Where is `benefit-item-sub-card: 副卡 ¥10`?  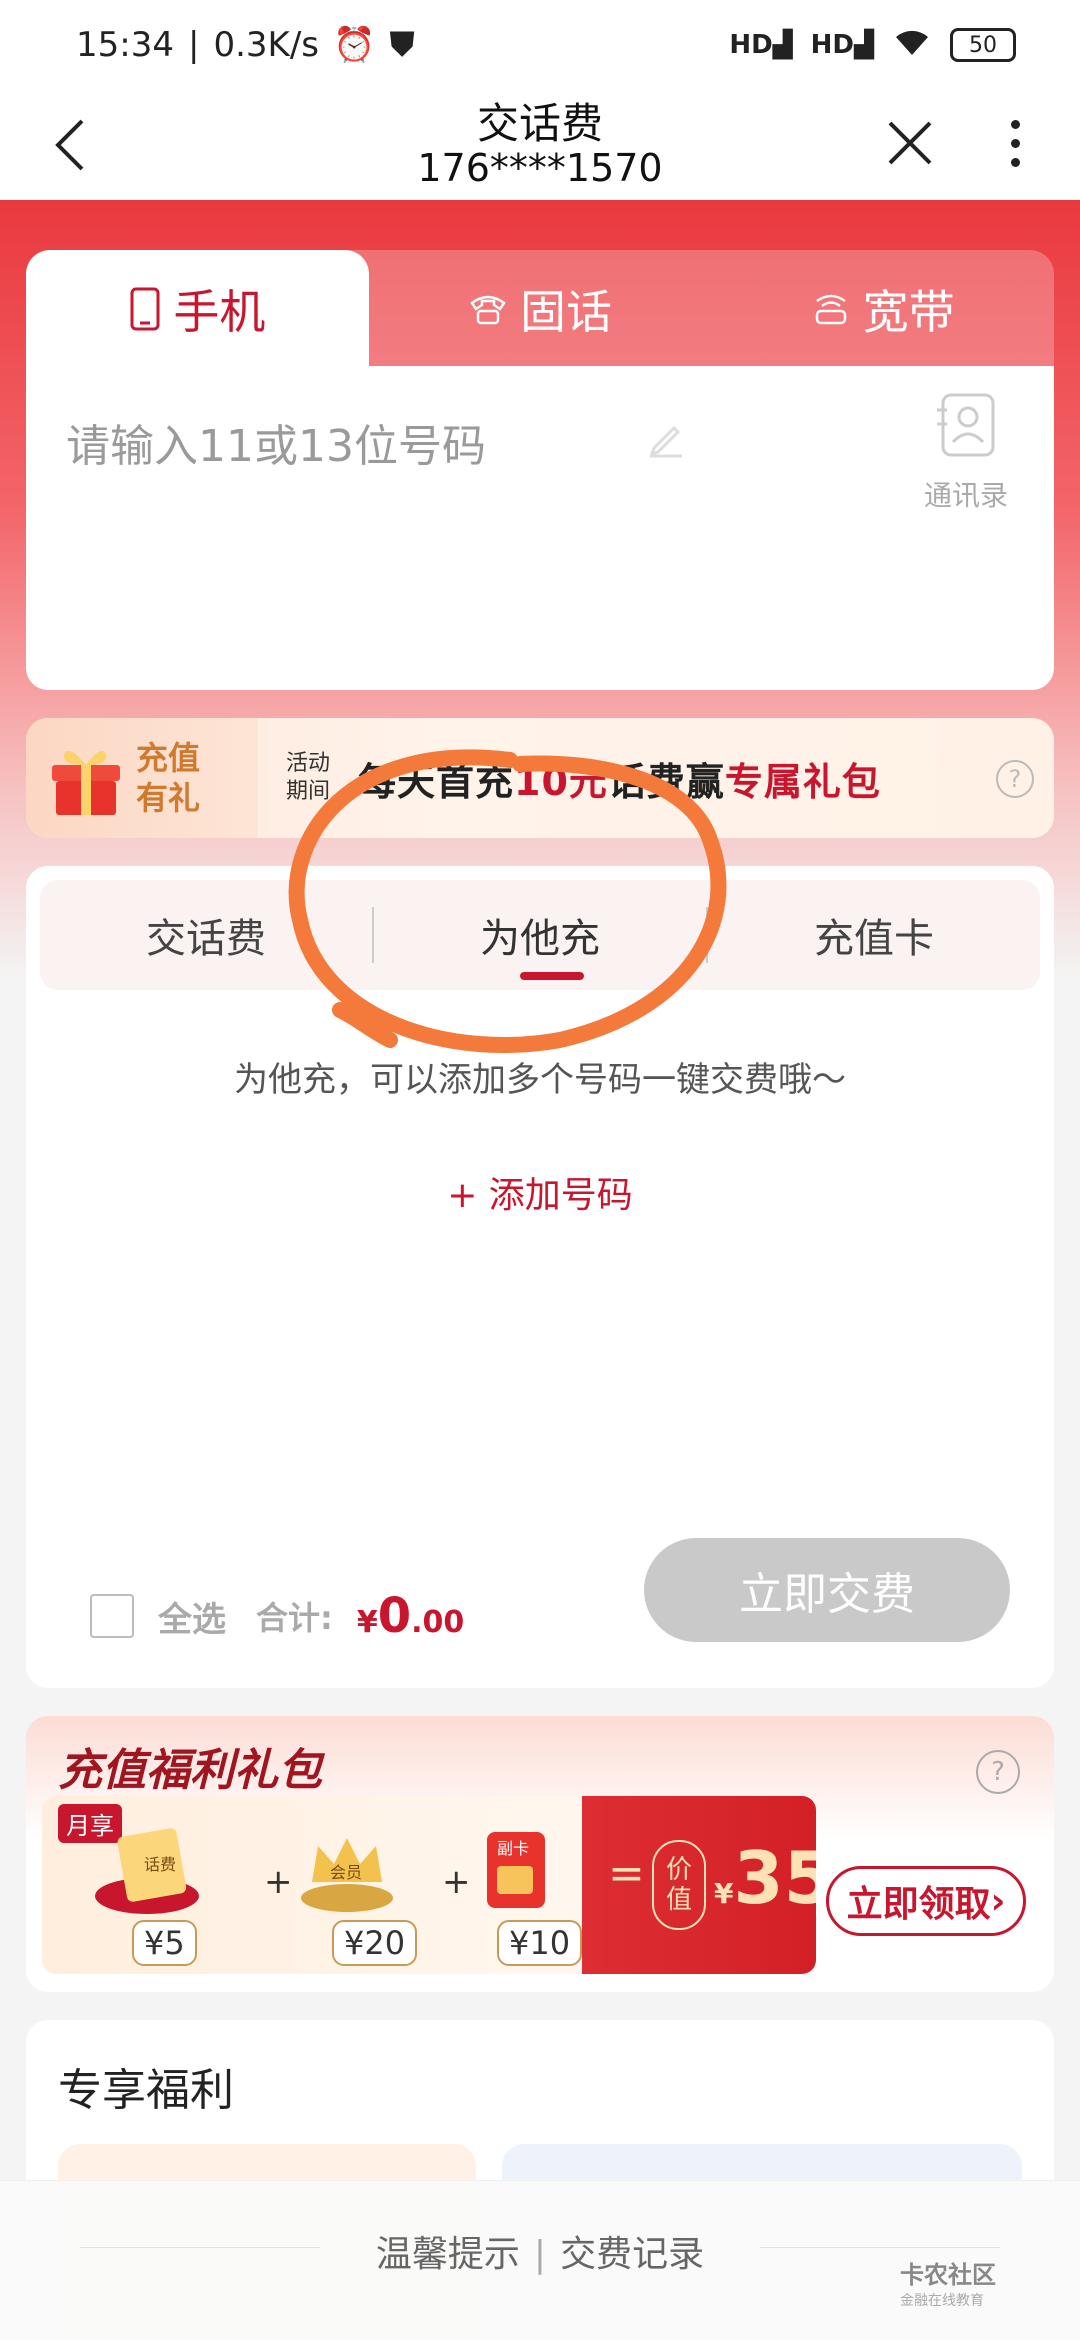 benefit-item-sub-card: 副卡 ¥10 is located at coordinates (520, 1896).